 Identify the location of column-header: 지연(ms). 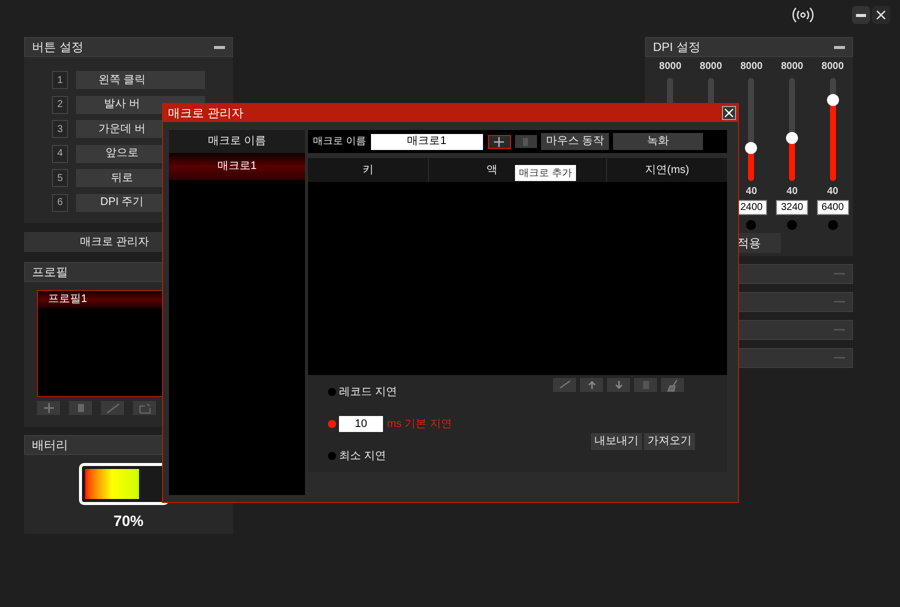
(667, 170).